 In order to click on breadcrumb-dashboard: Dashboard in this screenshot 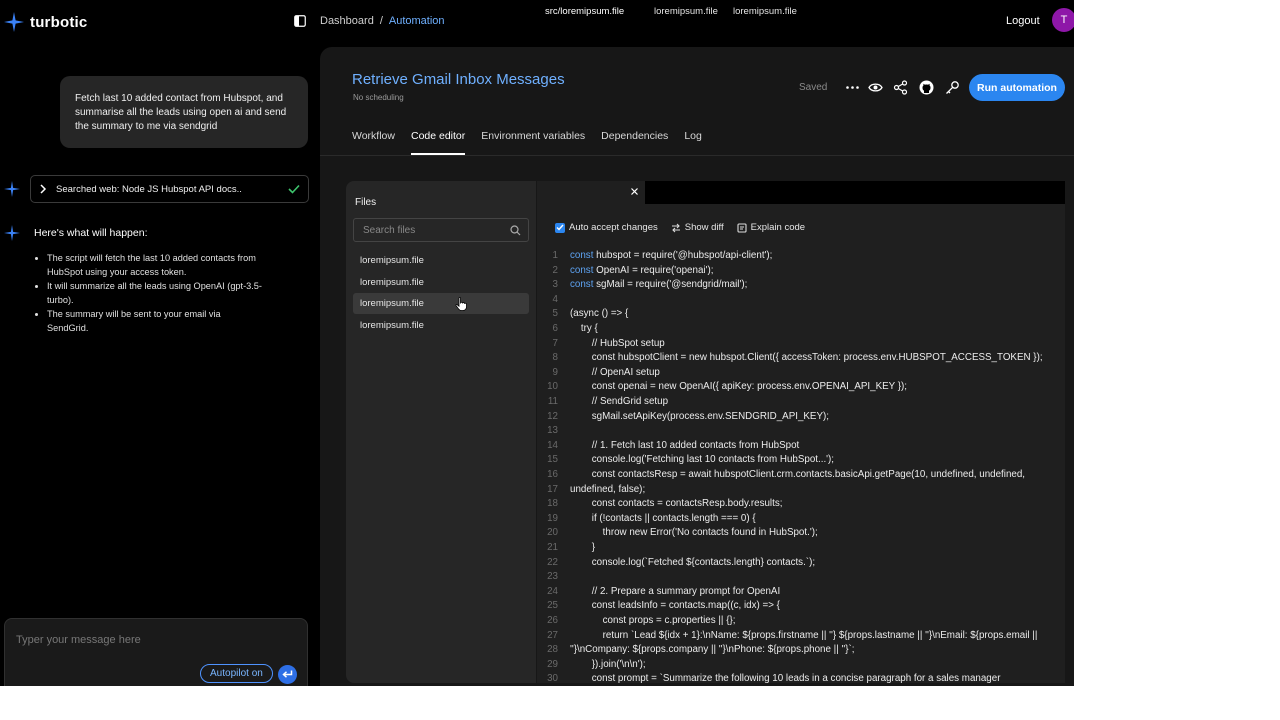, I will do `click(347, 21)`.